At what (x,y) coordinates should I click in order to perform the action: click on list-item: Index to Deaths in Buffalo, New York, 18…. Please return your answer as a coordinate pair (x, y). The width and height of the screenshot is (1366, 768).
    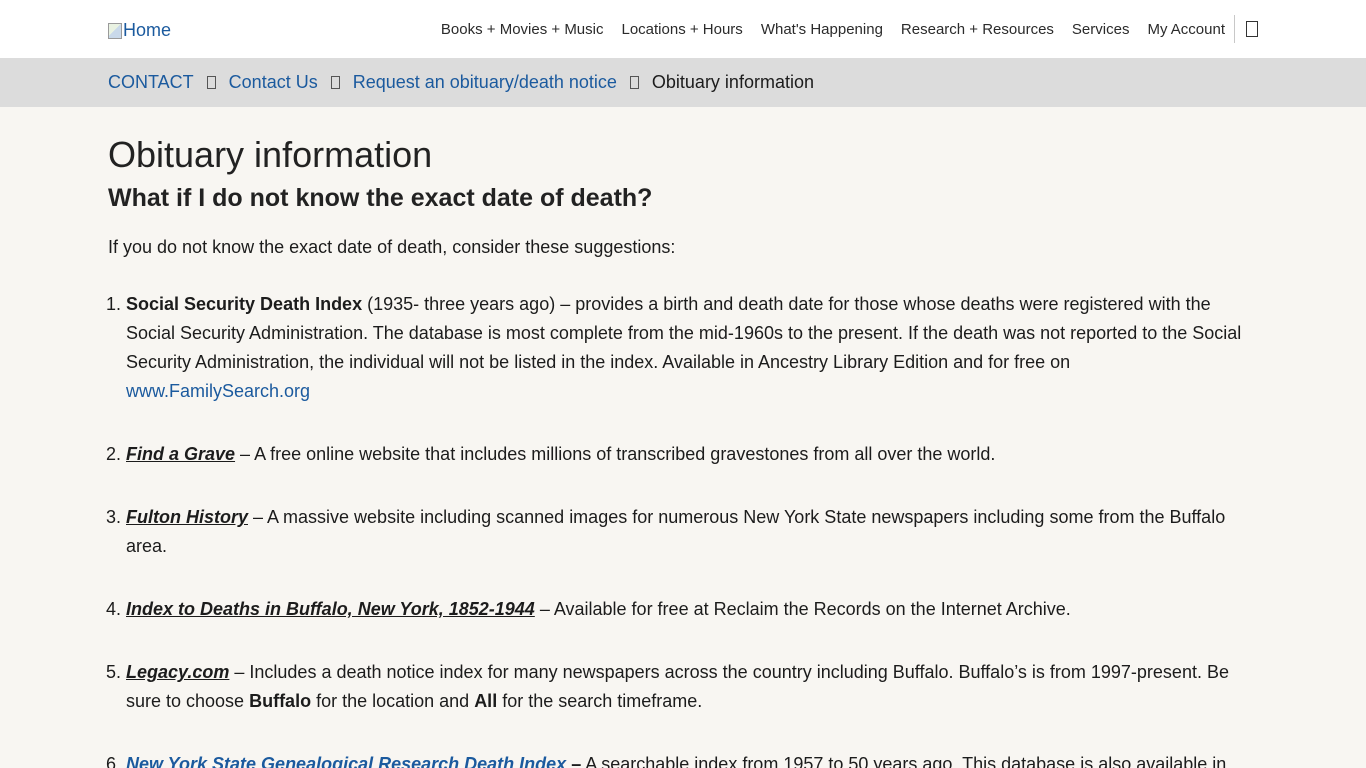
    Looking at the image, I should click on (692, 609).